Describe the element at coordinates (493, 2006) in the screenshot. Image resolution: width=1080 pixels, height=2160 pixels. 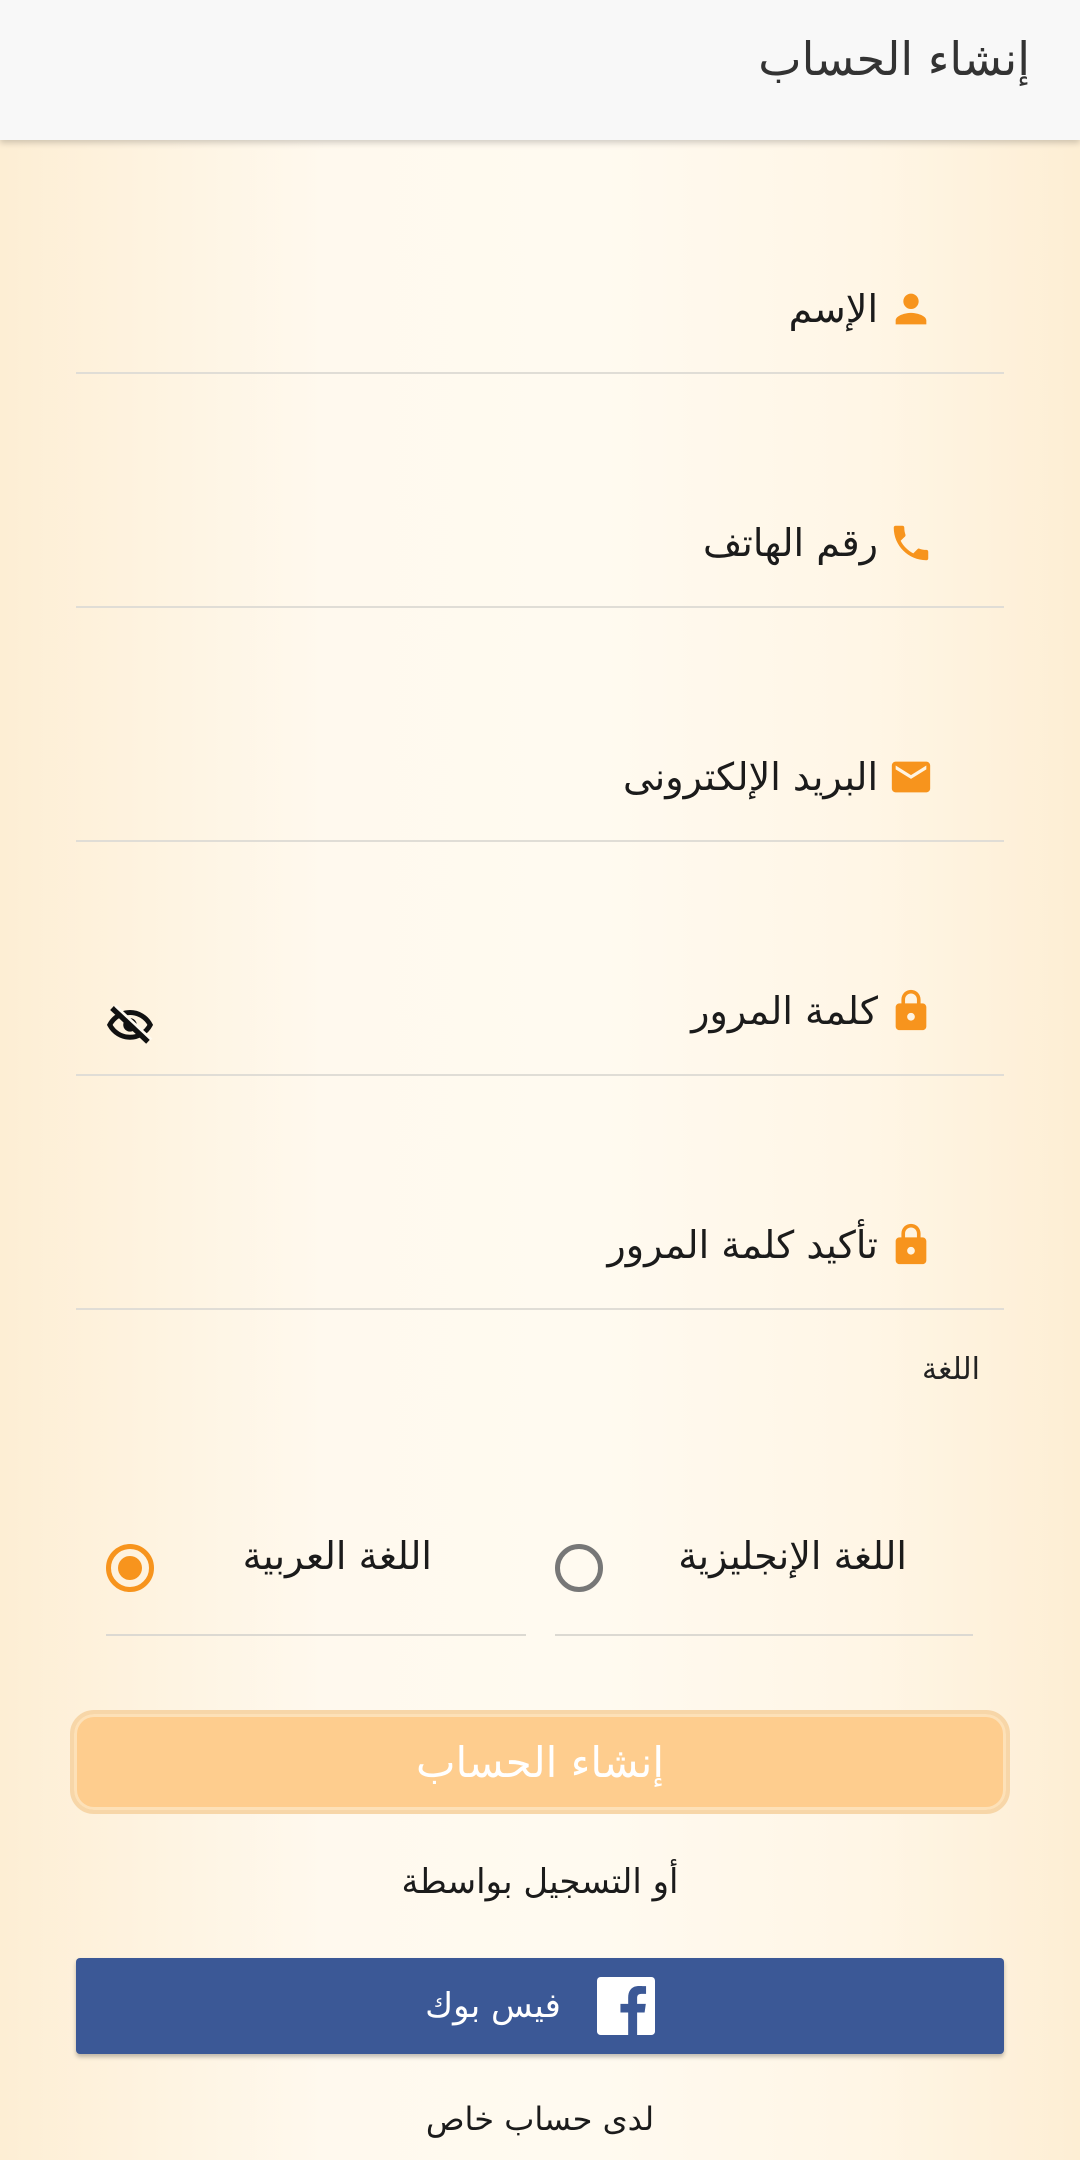
I see `facebook-label: فيس بوك` at that location.